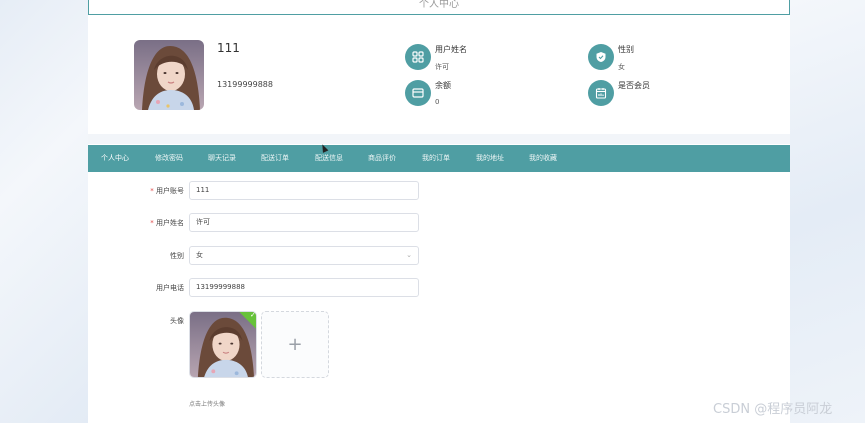 The height and width of the screenshot is (423, 865). What do you see at coordinates (295, 344) in the screenshot?
I see `upload-add-button: +` at bounding box center [295, 344].